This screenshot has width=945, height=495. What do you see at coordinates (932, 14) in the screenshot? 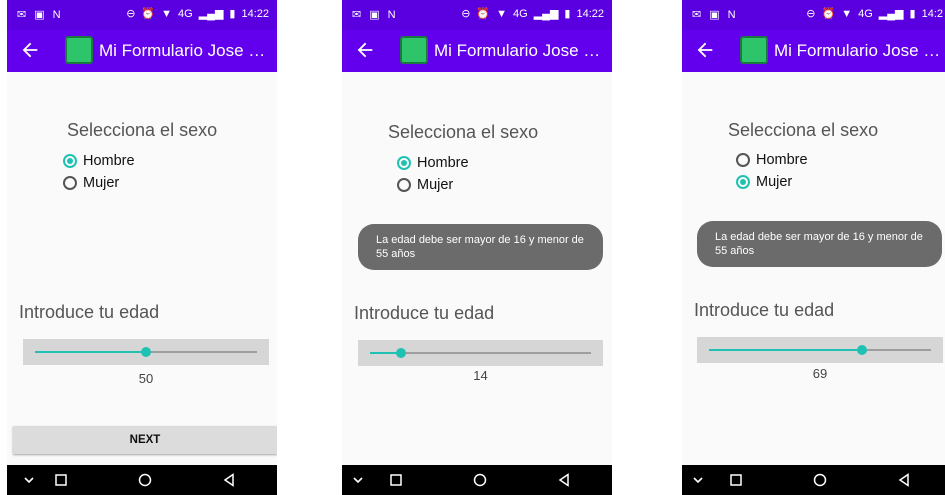
I see `clock: 14:2` at bounding box center [932, 14].